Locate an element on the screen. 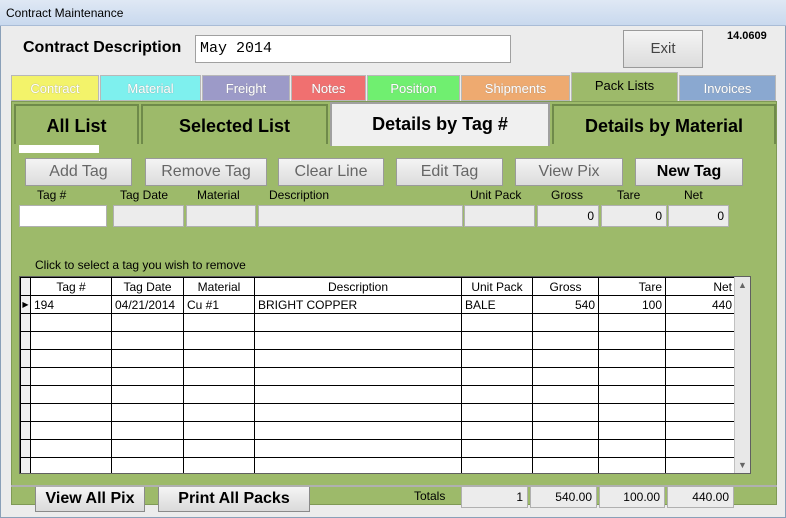 This screenshot has width=786, height=518. clear-line-button: Clear Line is located at coordinates (331, 172).